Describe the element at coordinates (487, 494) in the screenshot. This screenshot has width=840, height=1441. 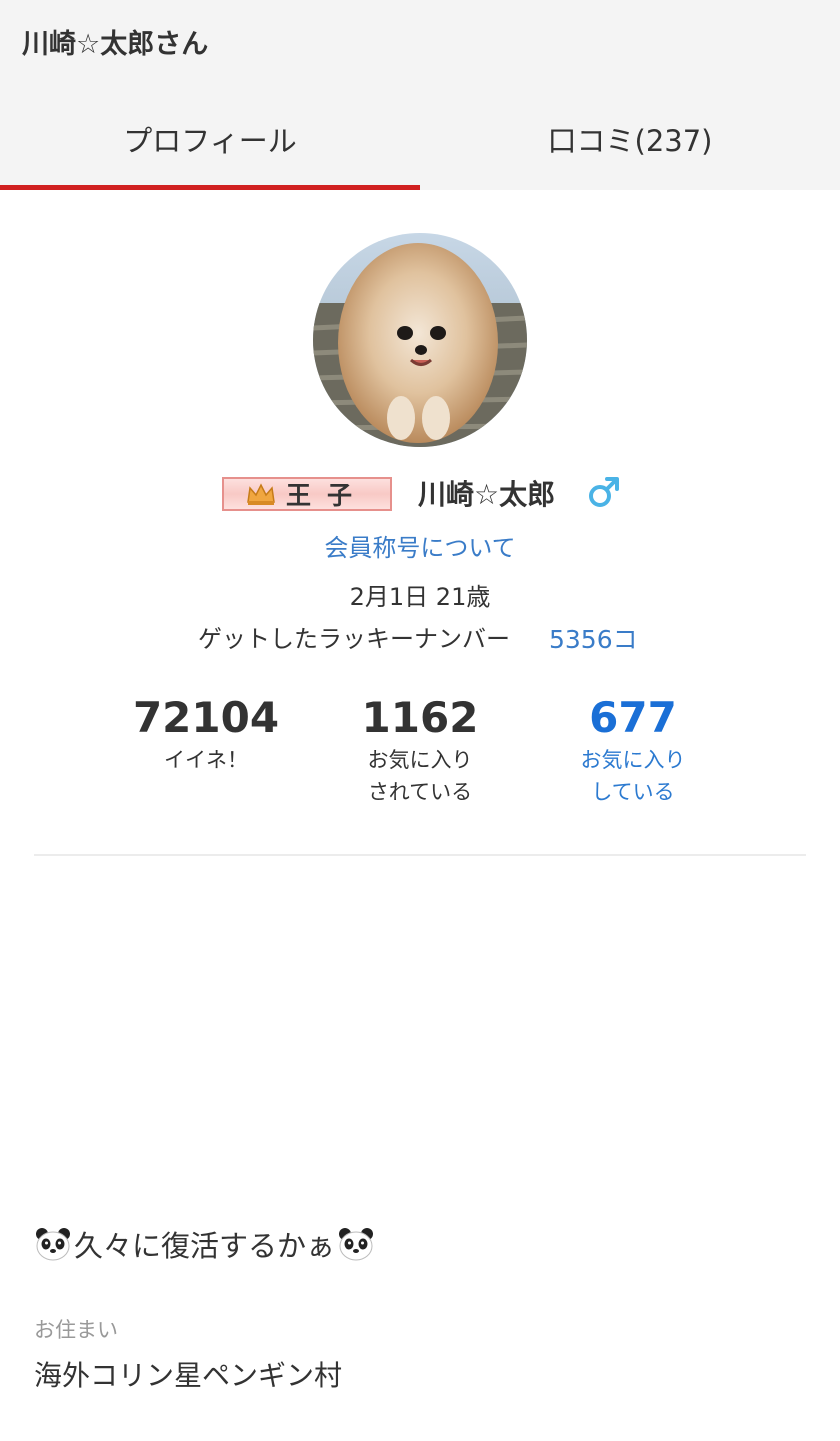
I see `user-name: 川崎☆太郎` at that location.